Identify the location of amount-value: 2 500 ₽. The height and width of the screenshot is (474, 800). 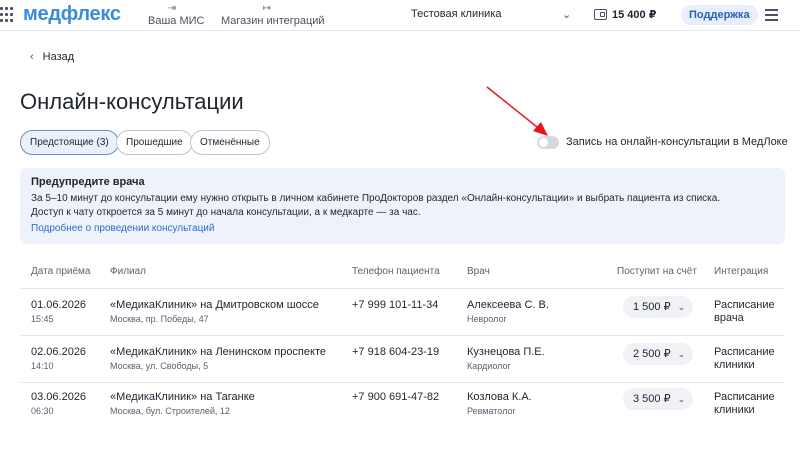
(652, 354).